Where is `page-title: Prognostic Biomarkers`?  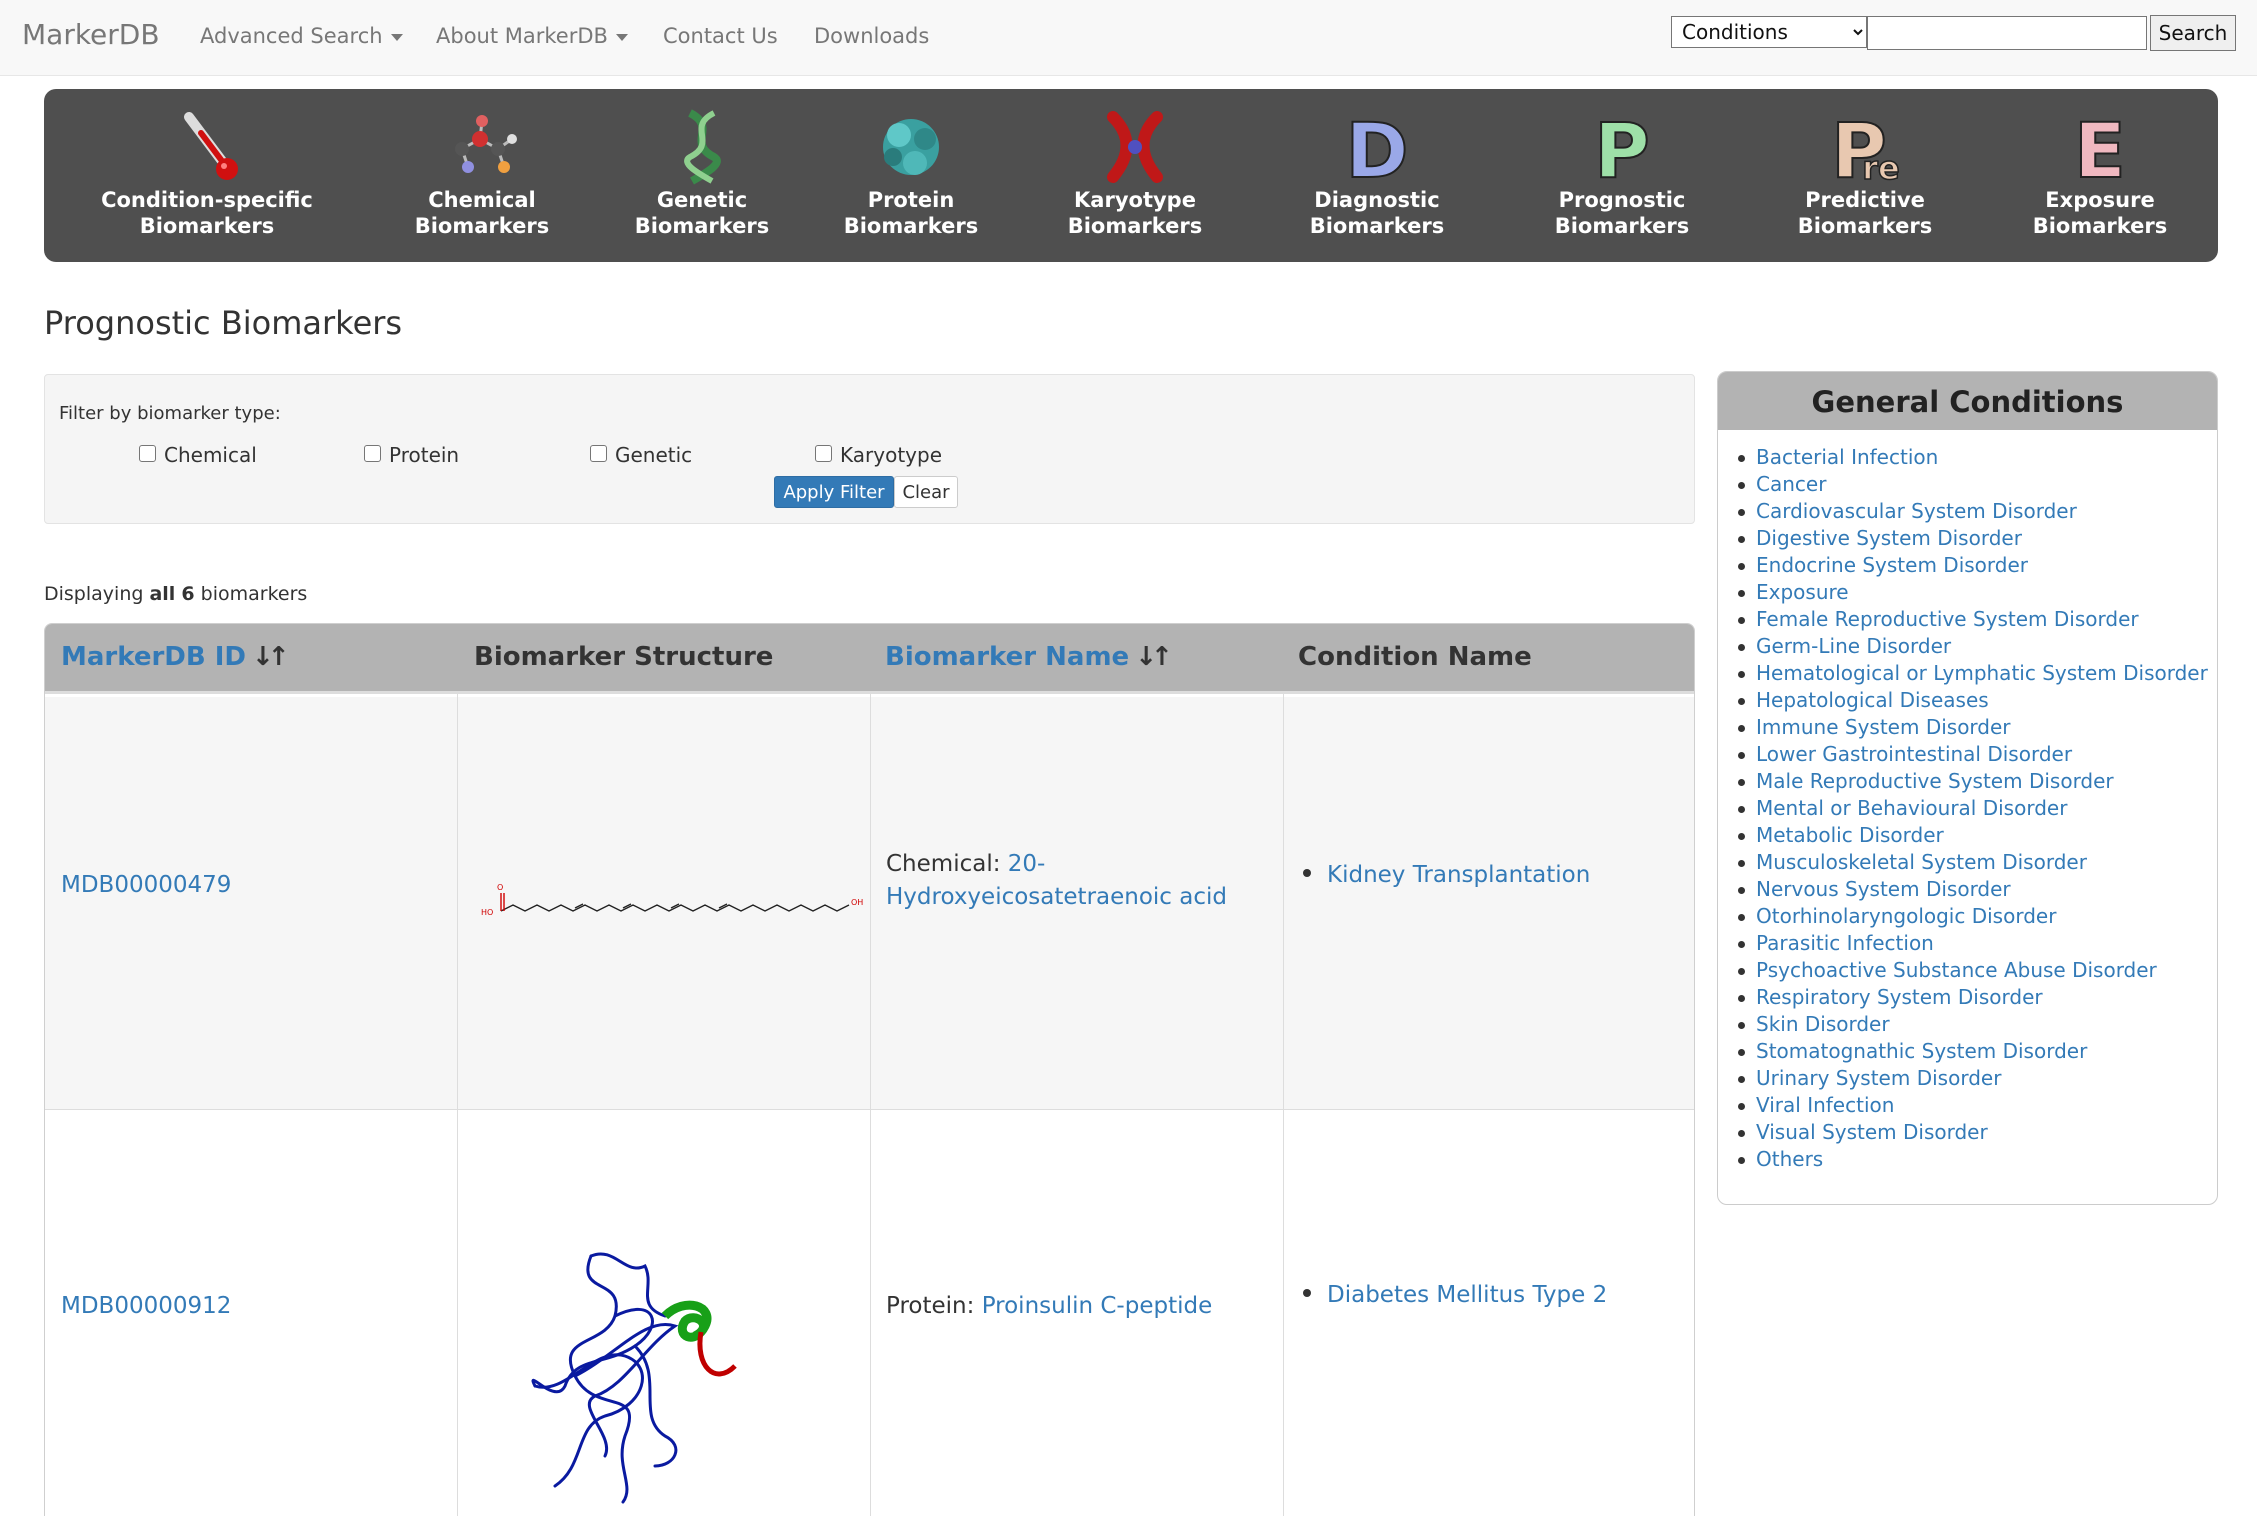
page-title: Prognostic Biomarkers is located at coordinates (223, 323).